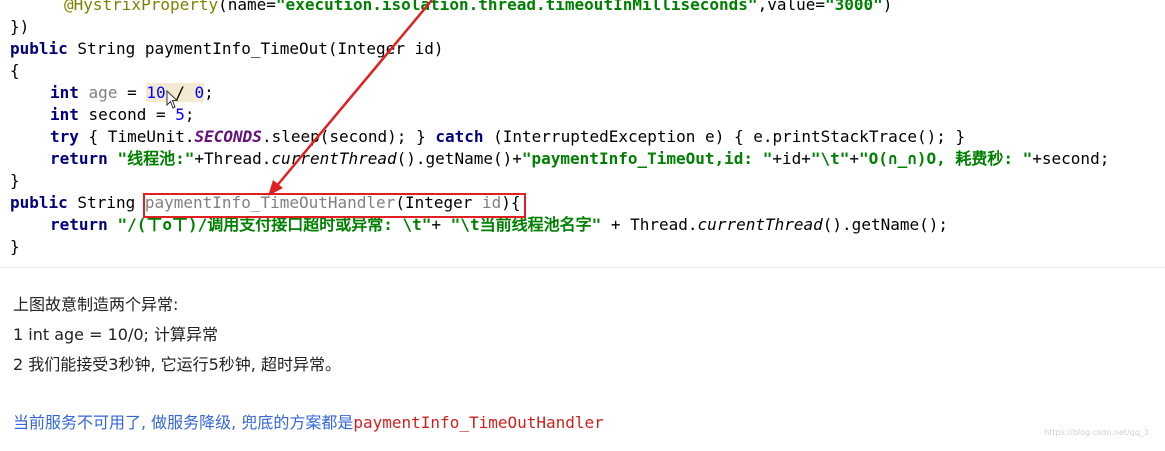 Image resolution: width=1165 pixels, height=451 pixels. I want to click on return-type: String, so click(106, 202).